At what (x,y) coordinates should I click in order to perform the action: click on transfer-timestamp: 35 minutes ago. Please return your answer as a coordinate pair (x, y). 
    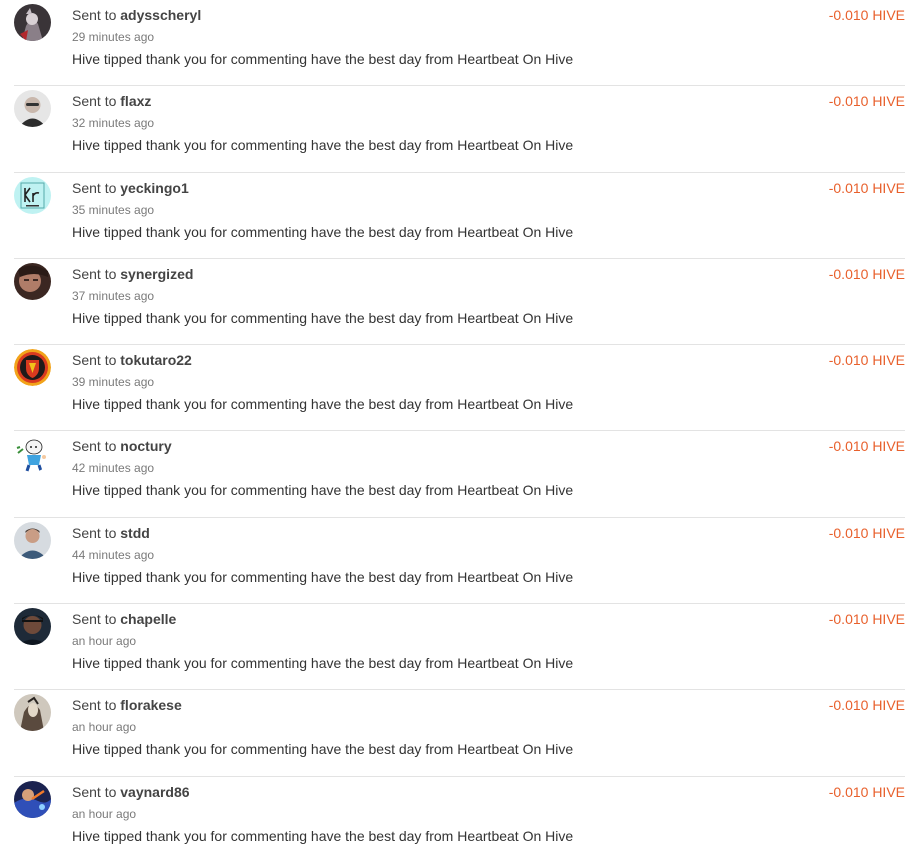
    Looking at the image, I should click on (113, 209).